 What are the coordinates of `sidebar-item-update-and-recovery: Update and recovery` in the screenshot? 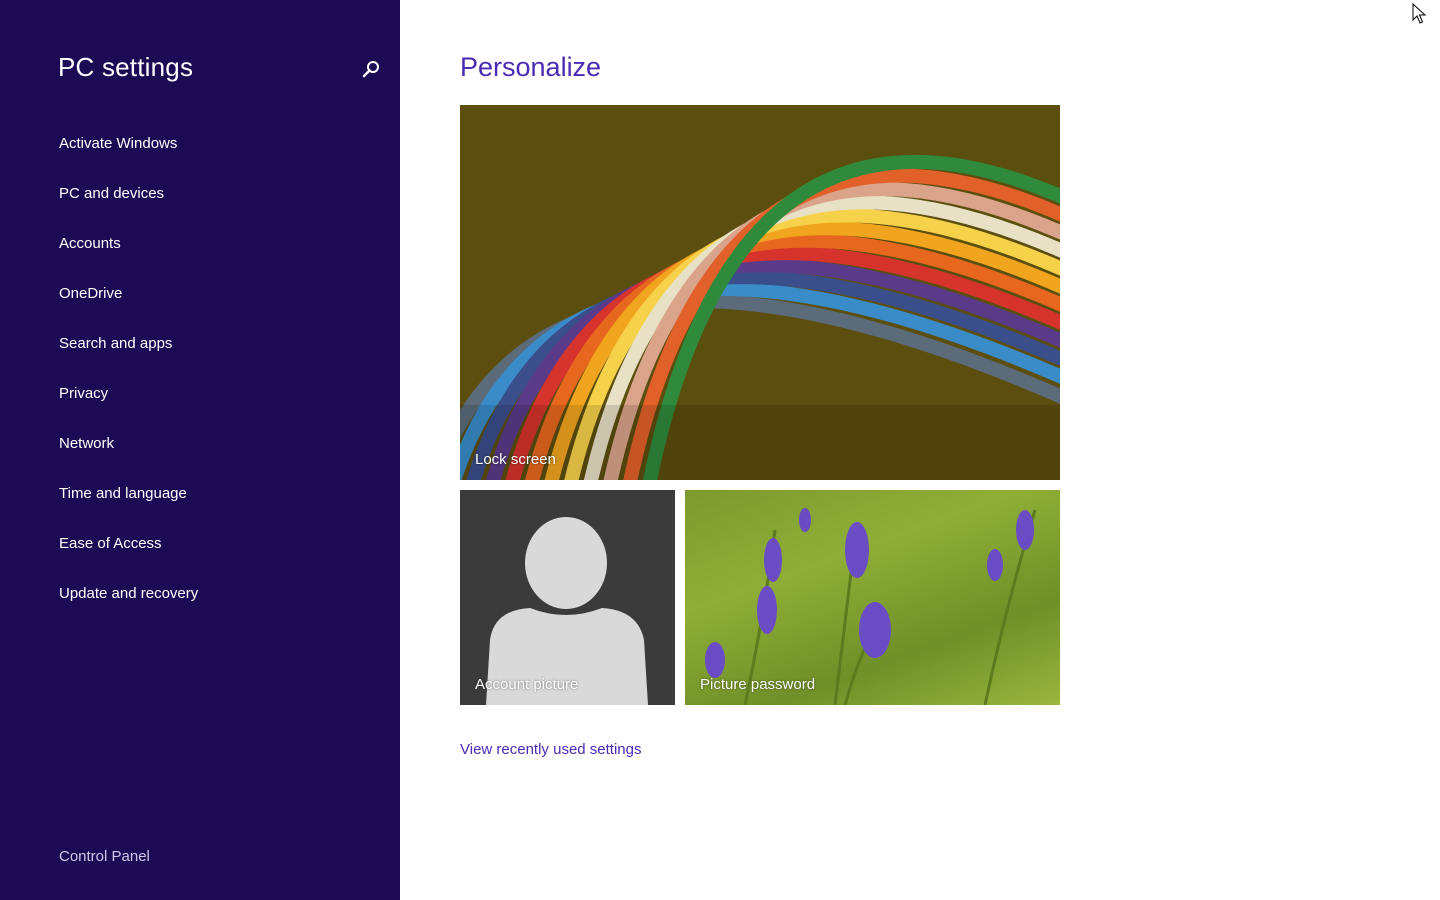 It's located at (200, 600).